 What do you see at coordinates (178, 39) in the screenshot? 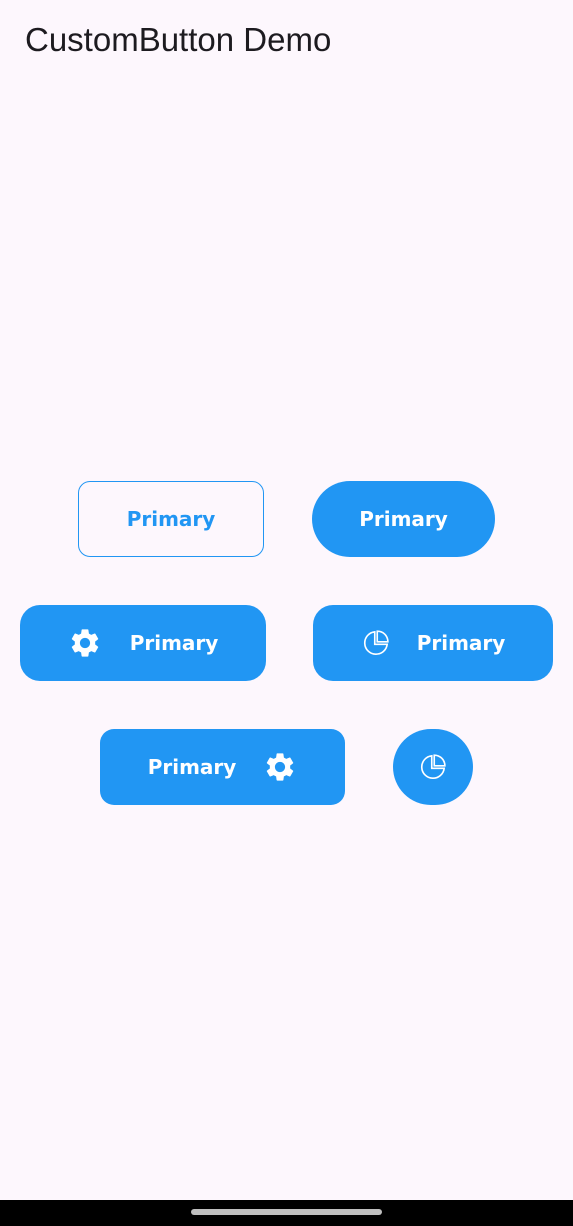
I see `page-title: CustomButton Demo` at bounding box center [178, 39].